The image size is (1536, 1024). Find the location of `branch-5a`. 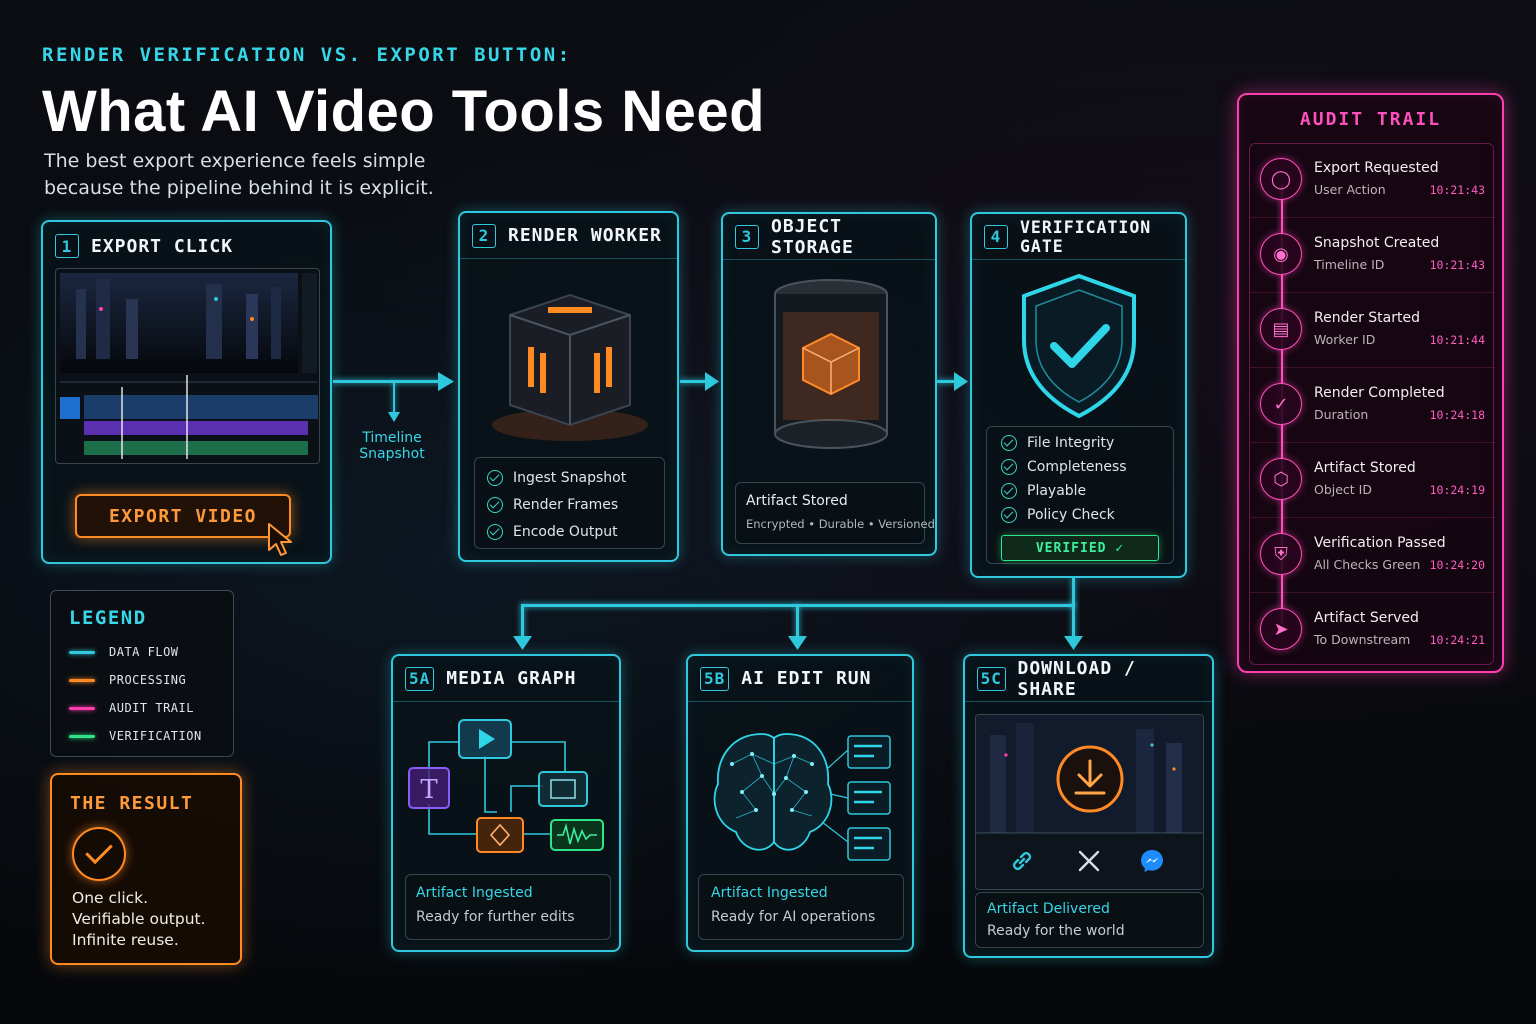

branch-5a is located at coordinates (522, 622).